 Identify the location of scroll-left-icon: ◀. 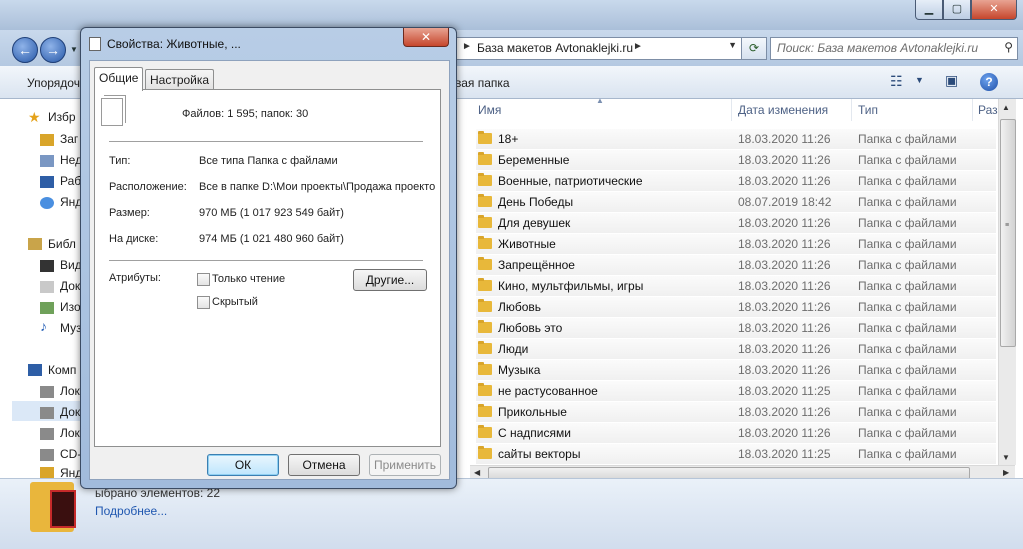
(477, 472).